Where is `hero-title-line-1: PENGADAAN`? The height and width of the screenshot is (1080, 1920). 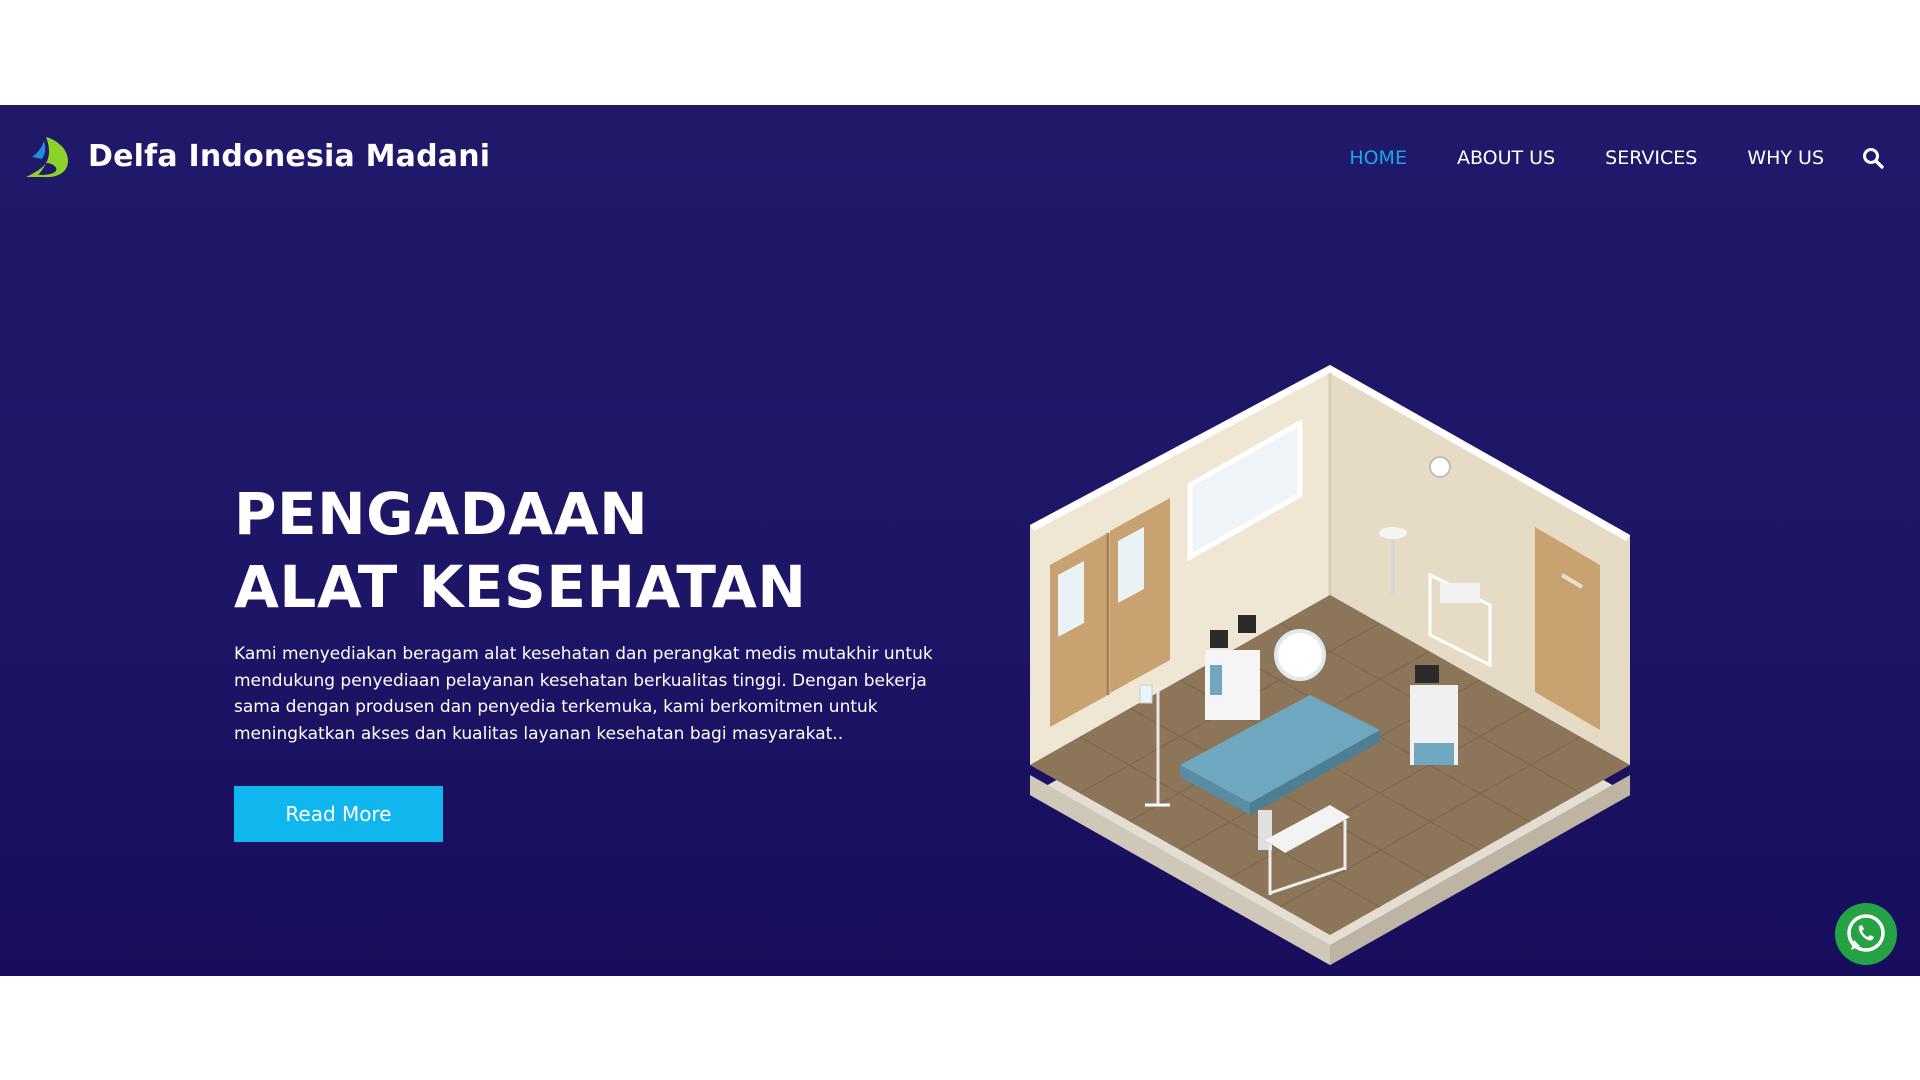
hero-title-line-1: PENGADAAN is located at coordinates (441, 514).